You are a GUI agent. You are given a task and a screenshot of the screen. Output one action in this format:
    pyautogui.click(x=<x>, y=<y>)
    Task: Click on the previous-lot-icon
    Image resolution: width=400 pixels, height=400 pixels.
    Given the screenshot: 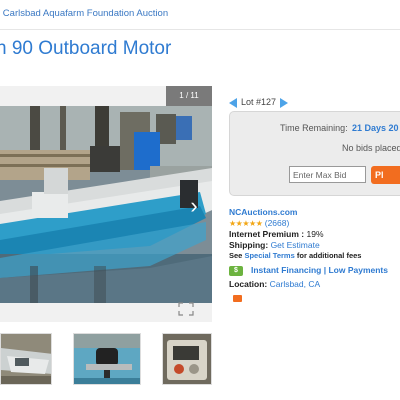 What is the action you would take?
    pyautogui.click(x=233, y=102)
    